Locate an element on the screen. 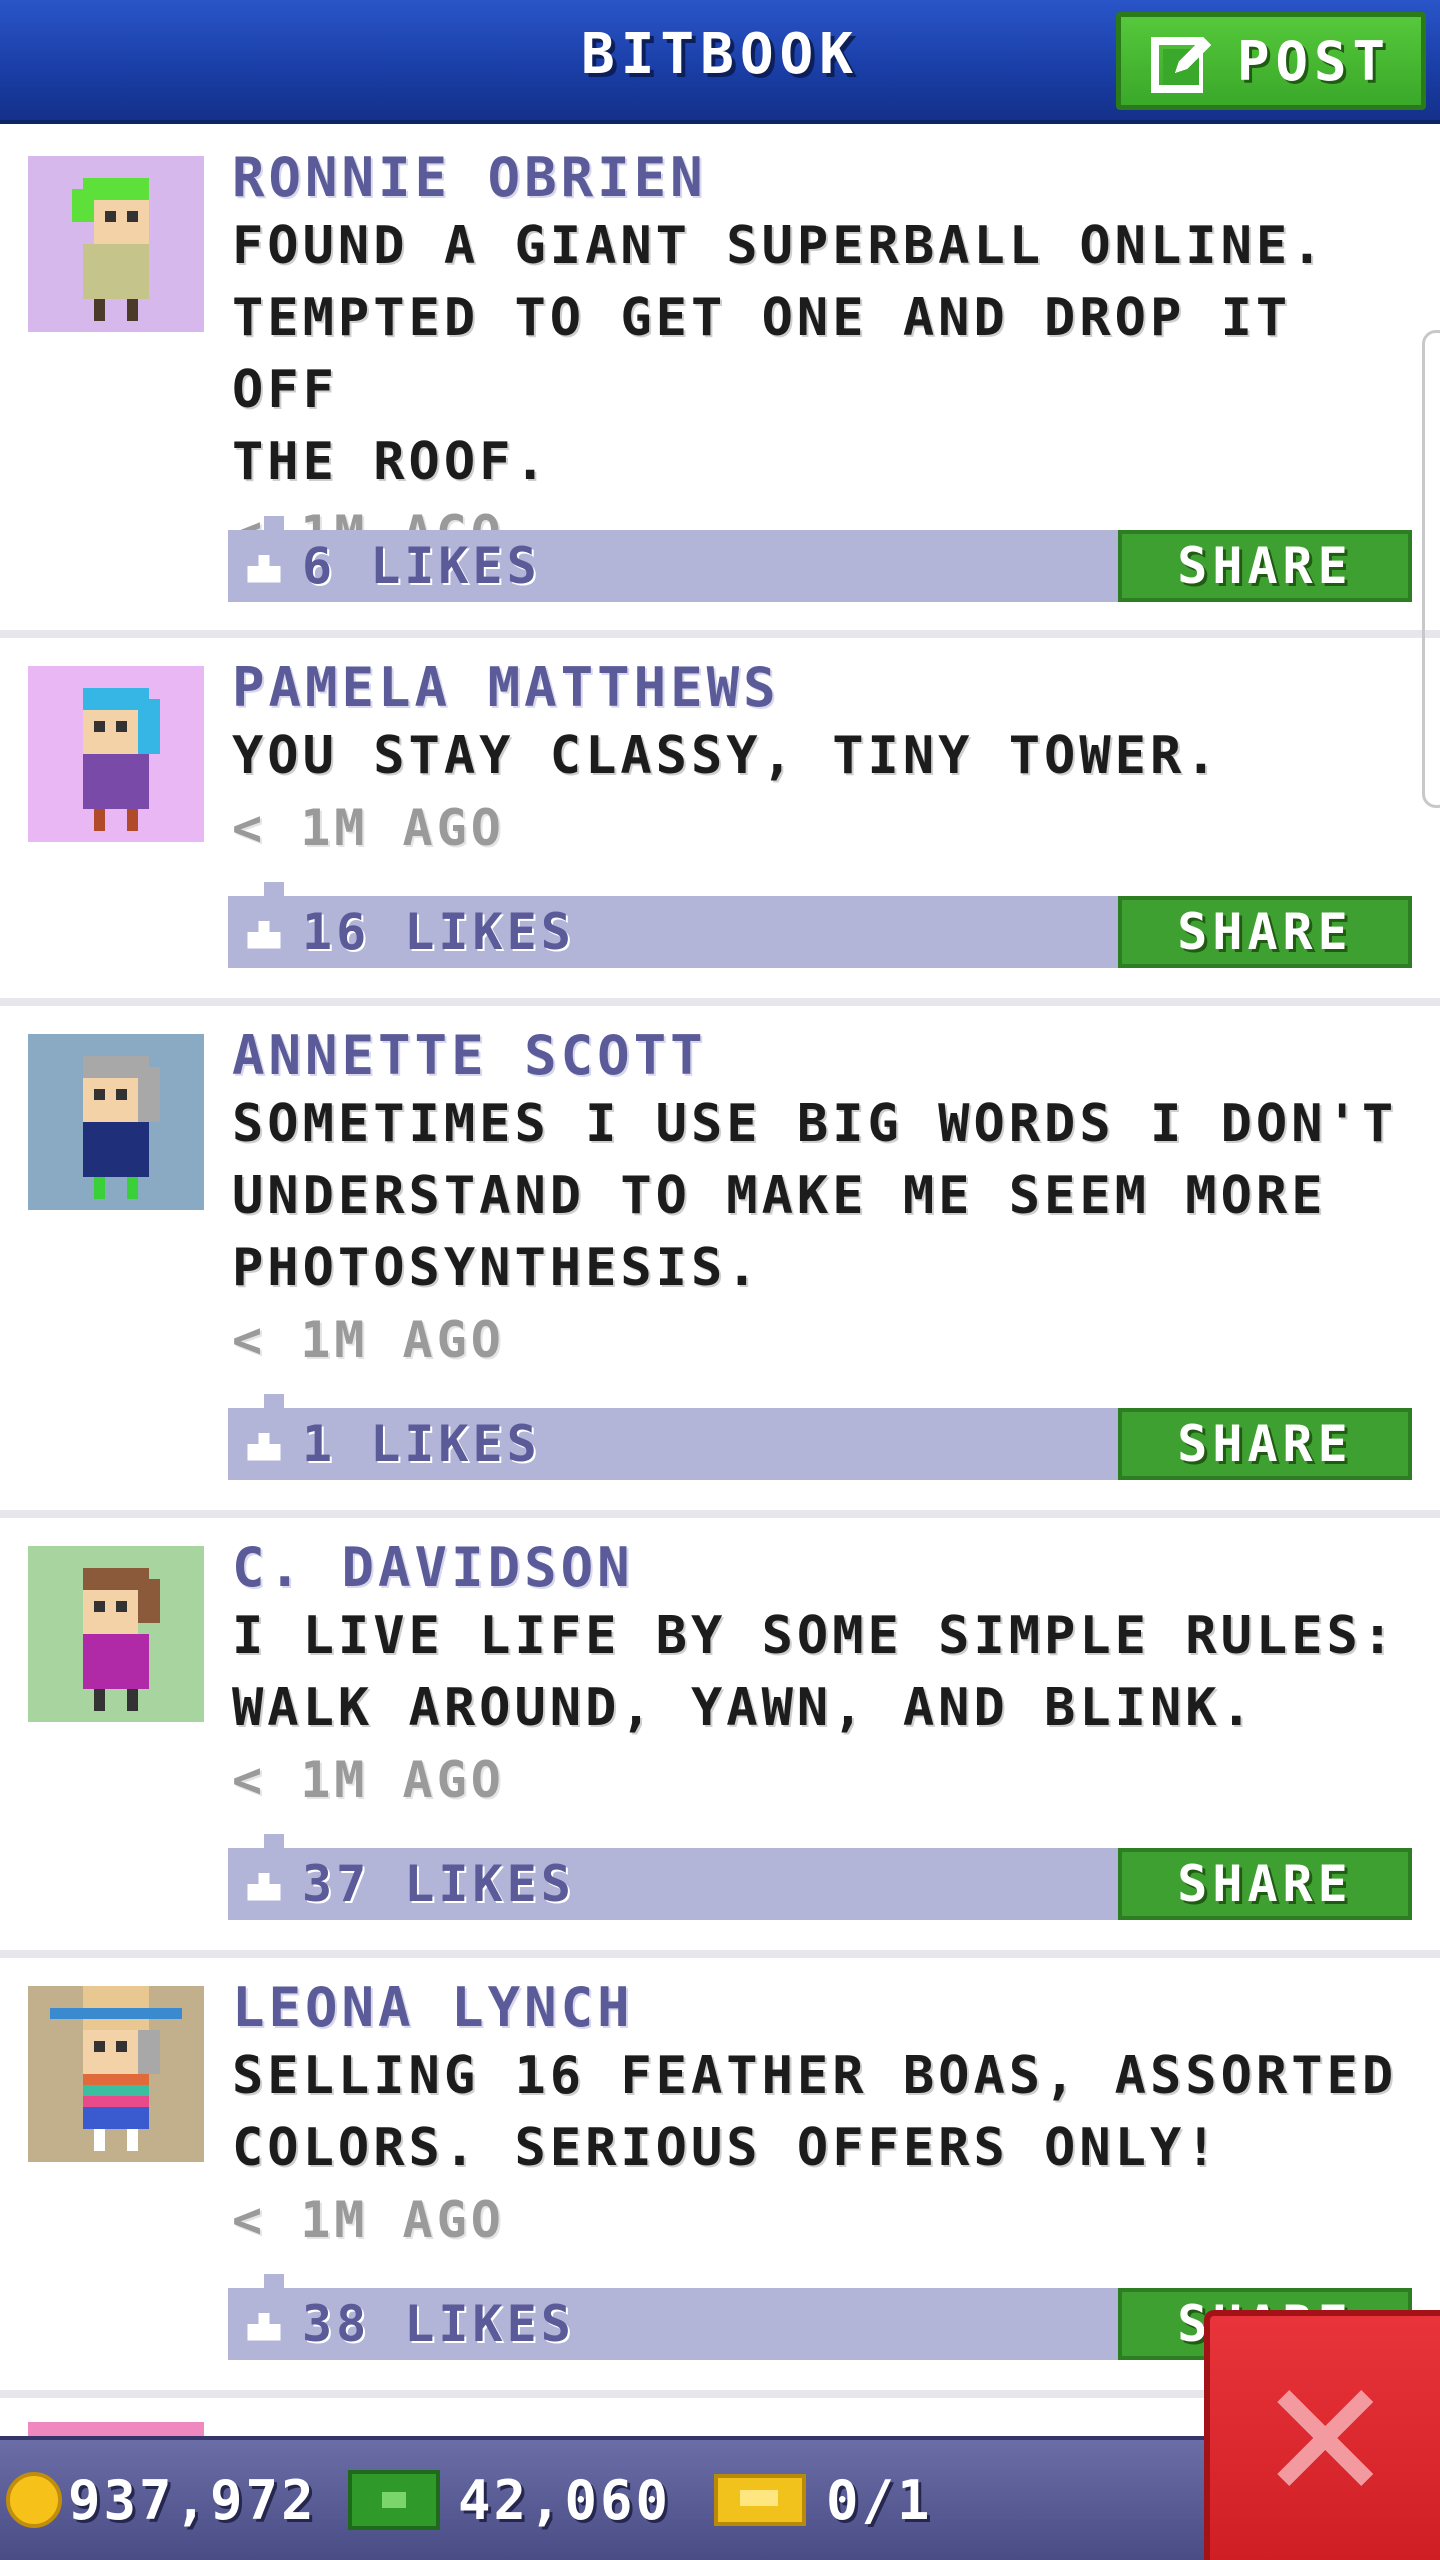 This screenshot has width=1440, height=2560. bux-stat: 0/1 is located at coordinates (823, 2500).